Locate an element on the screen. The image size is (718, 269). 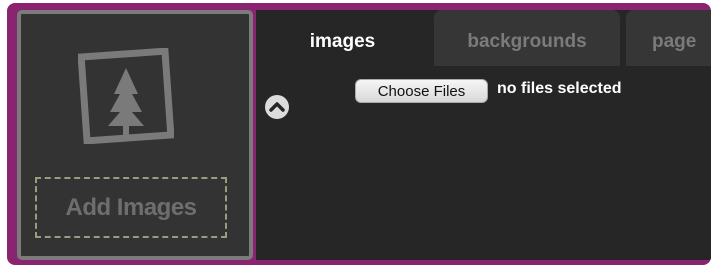
choose-files-button: Choose Files is located at coordinates (421, 91).